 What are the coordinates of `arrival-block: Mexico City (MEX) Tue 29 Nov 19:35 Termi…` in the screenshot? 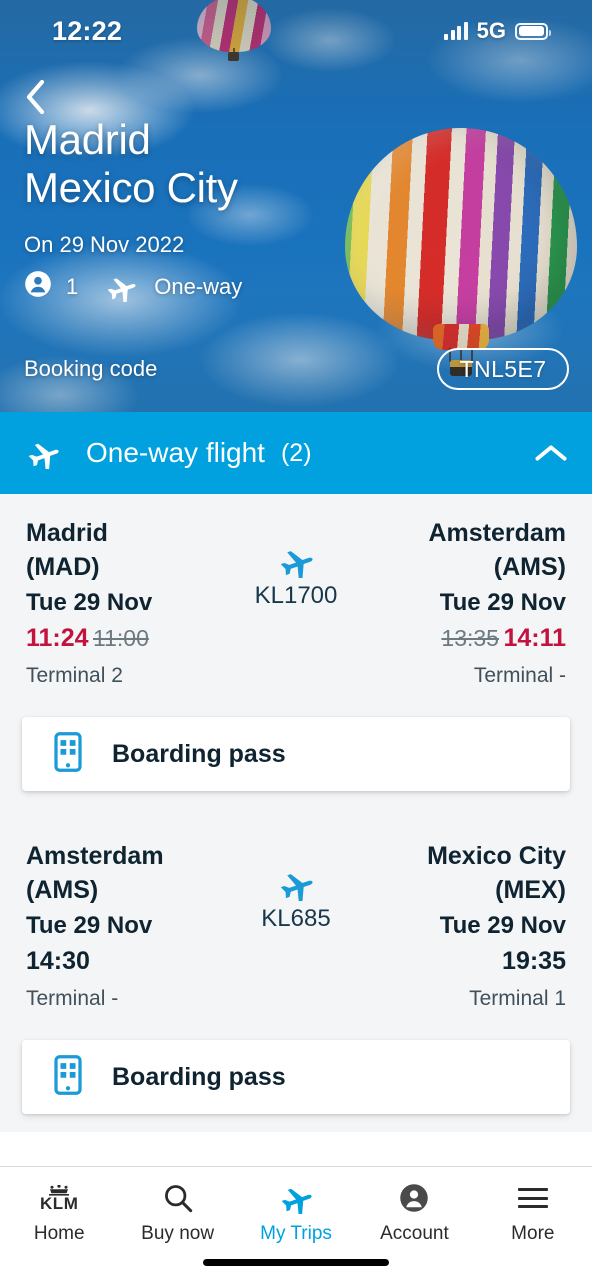 It's located at (471, 926).